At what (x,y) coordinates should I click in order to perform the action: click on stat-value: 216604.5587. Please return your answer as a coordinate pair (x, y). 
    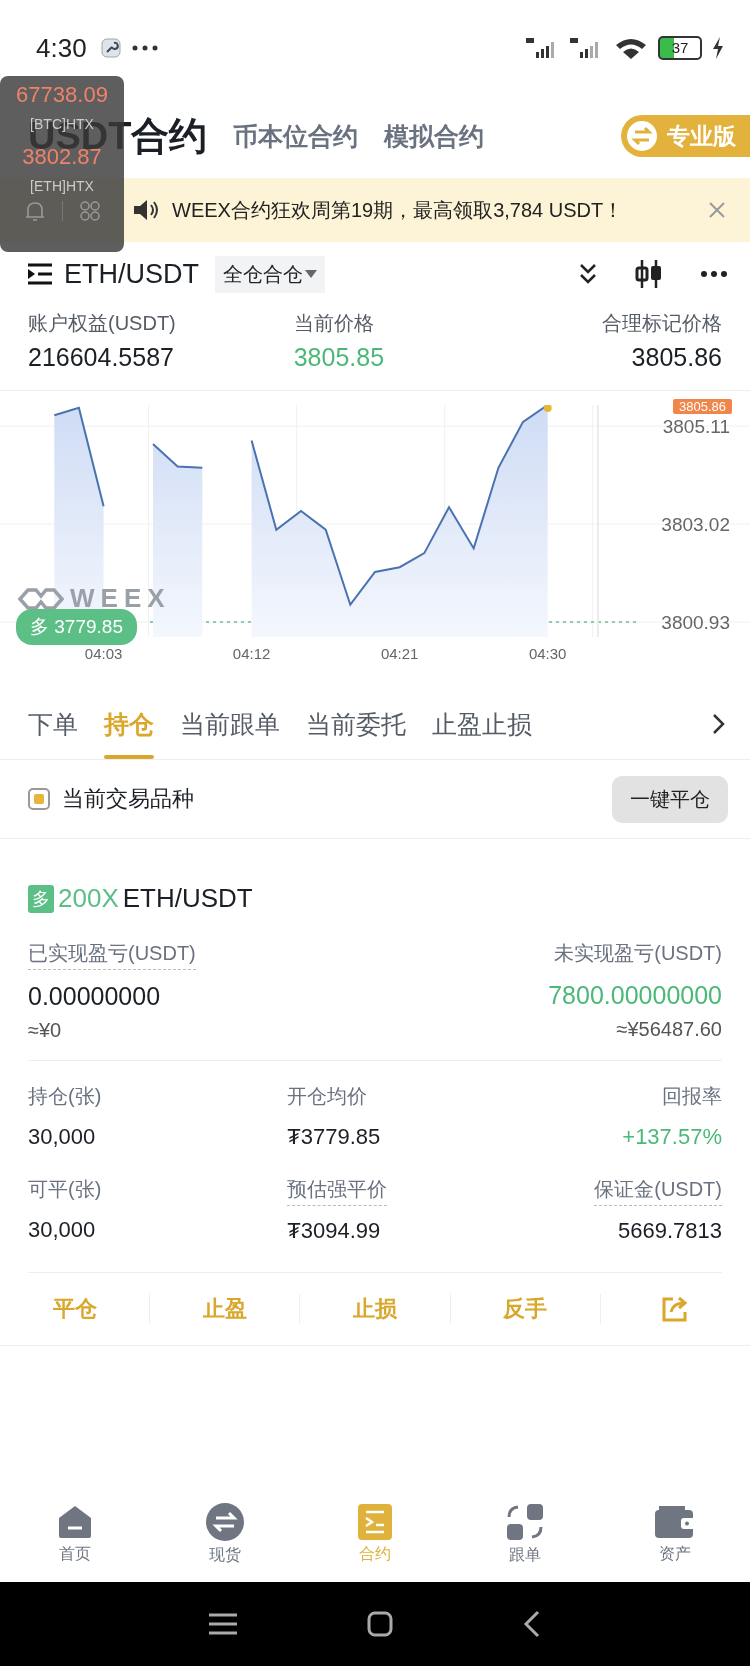
    Looking at the image, I should click on (101, 357).